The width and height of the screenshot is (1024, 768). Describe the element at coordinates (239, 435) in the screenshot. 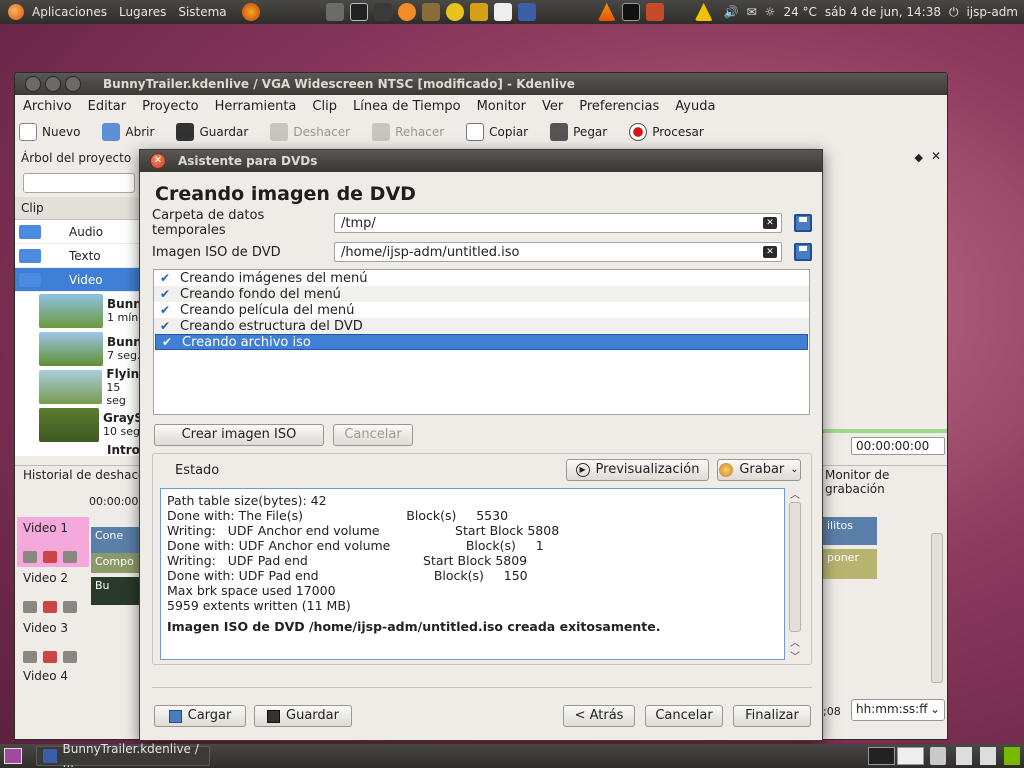

I see `create-iso-button: Crear imagen ISO` at that location.